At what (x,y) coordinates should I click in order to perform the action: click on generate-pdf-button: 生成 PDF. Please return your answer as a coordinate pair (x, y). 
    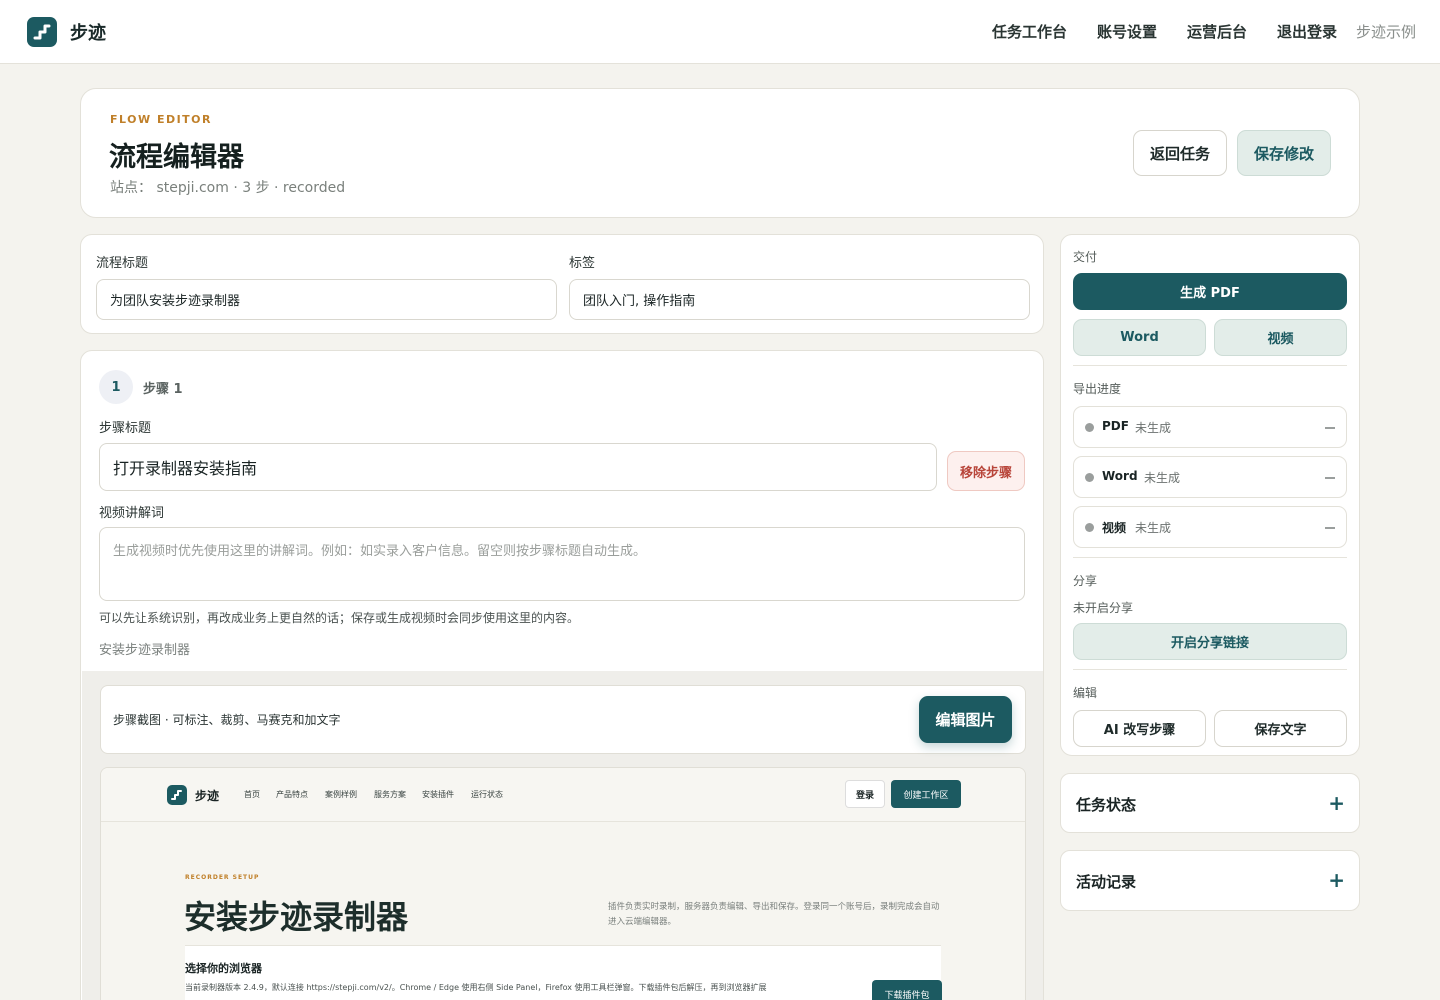
    Looking at the image, I should click on (1210, 291).